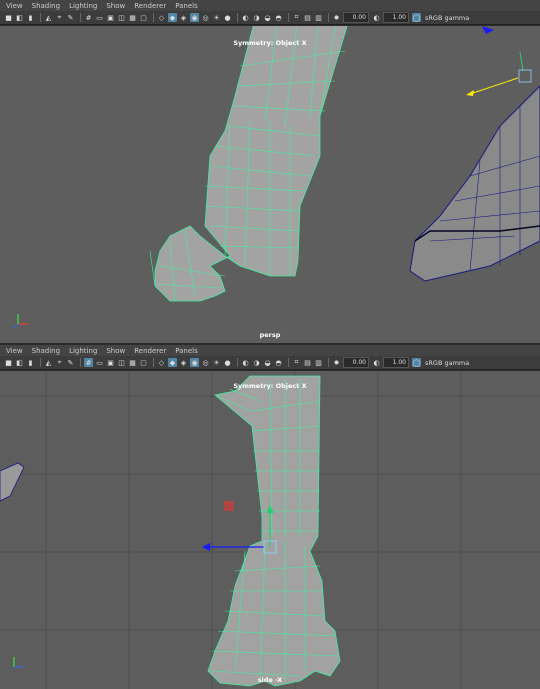 The width and height of the screenshot is (540, 689). What do you see at coordinates (474, 183) in the screenshot?
I see `secondary-mesh` at bounding box center [474, 183].